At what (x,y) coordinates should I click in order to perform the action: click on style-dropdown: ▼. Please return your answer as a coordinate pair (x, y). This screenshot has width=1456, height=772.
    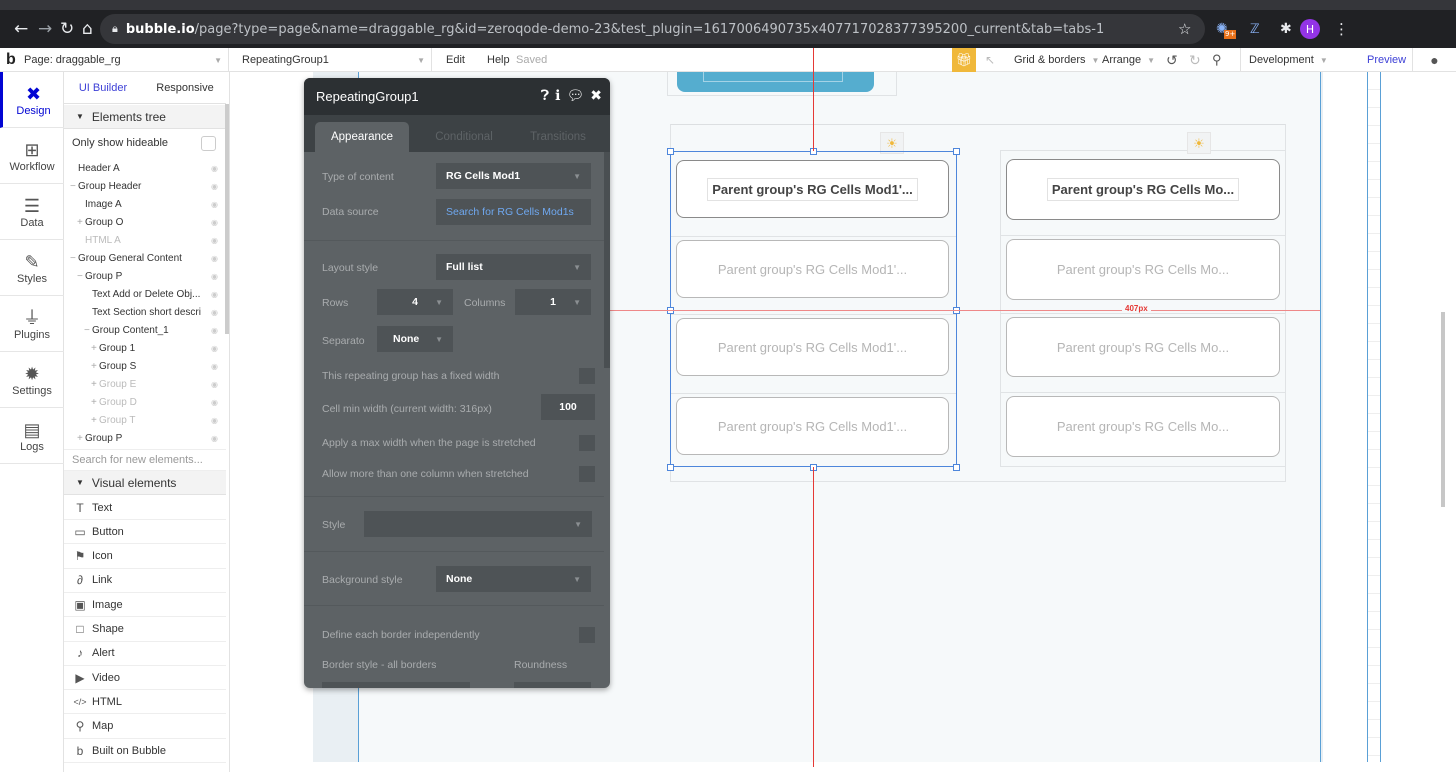
    Looking at the image, I should click on (478, 524).